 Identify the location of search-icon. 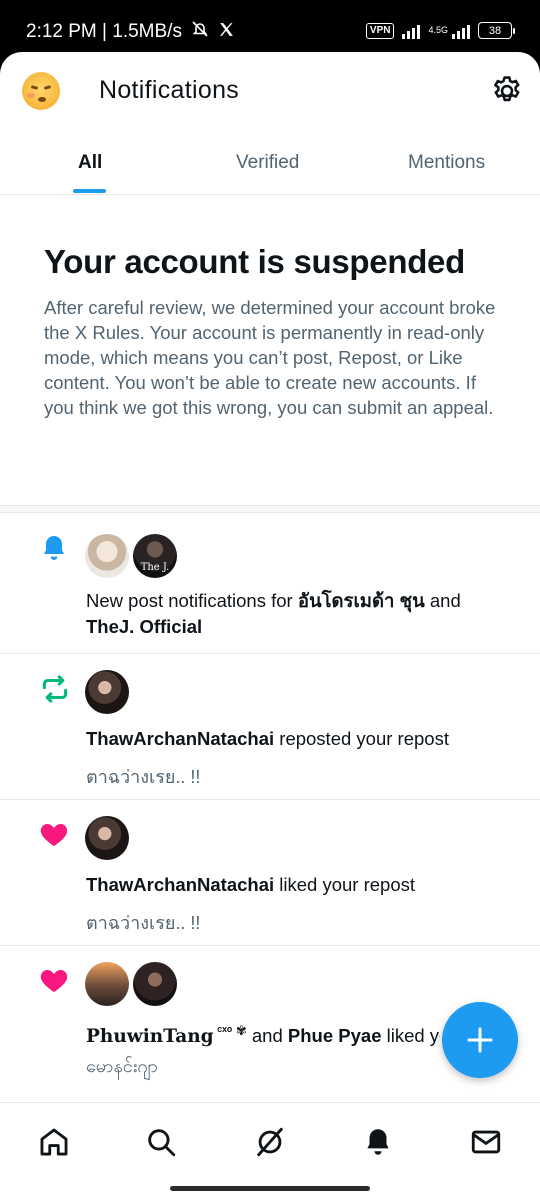
(162, 1143).